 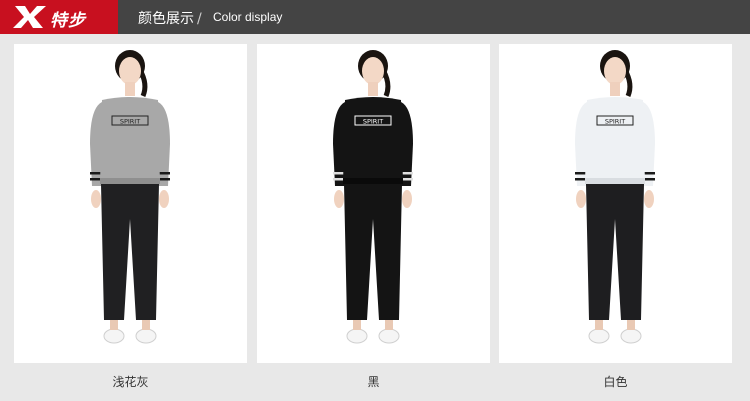 I want to click on x-logo-icon, so click(x=29, y=17).